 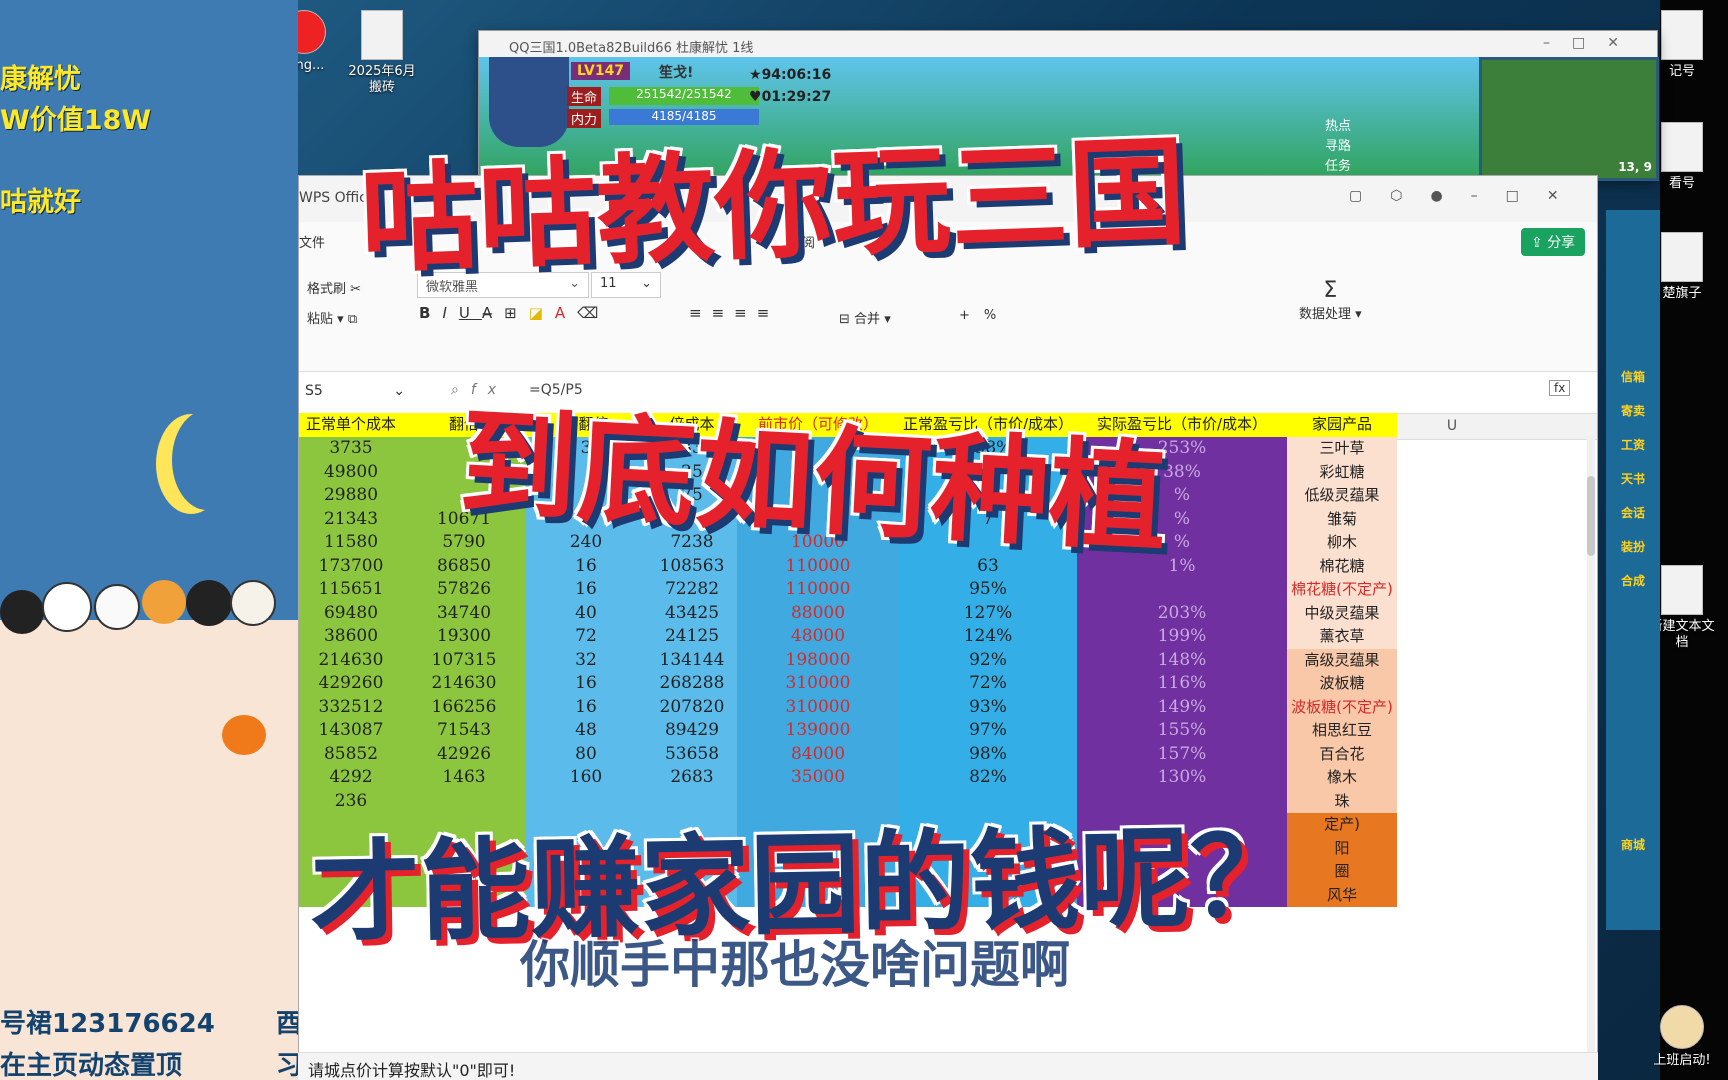 I want to click on align-left-icon: ≡, so click(x=700, y=313).